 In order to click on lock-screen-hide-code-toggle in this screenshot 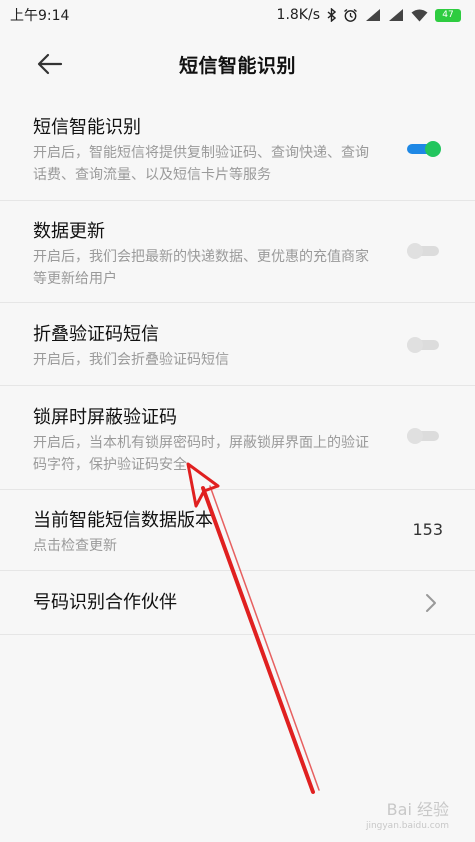, I will do `click(423, 436)`.